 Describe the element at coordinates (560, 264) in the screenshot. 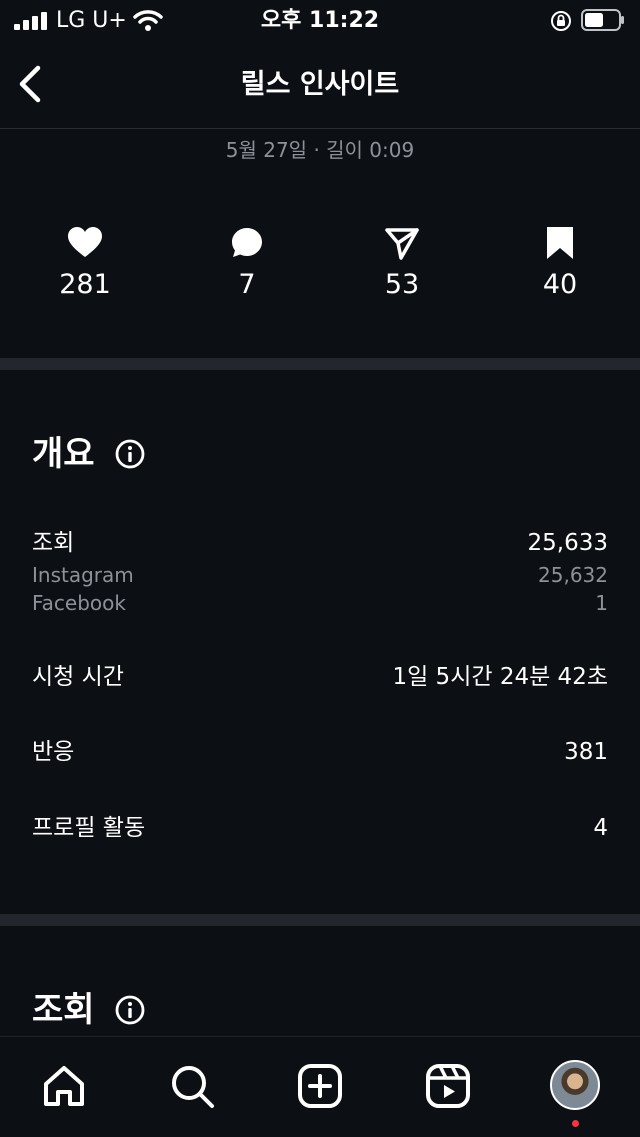

I see `saves-stat: 40` at that location.